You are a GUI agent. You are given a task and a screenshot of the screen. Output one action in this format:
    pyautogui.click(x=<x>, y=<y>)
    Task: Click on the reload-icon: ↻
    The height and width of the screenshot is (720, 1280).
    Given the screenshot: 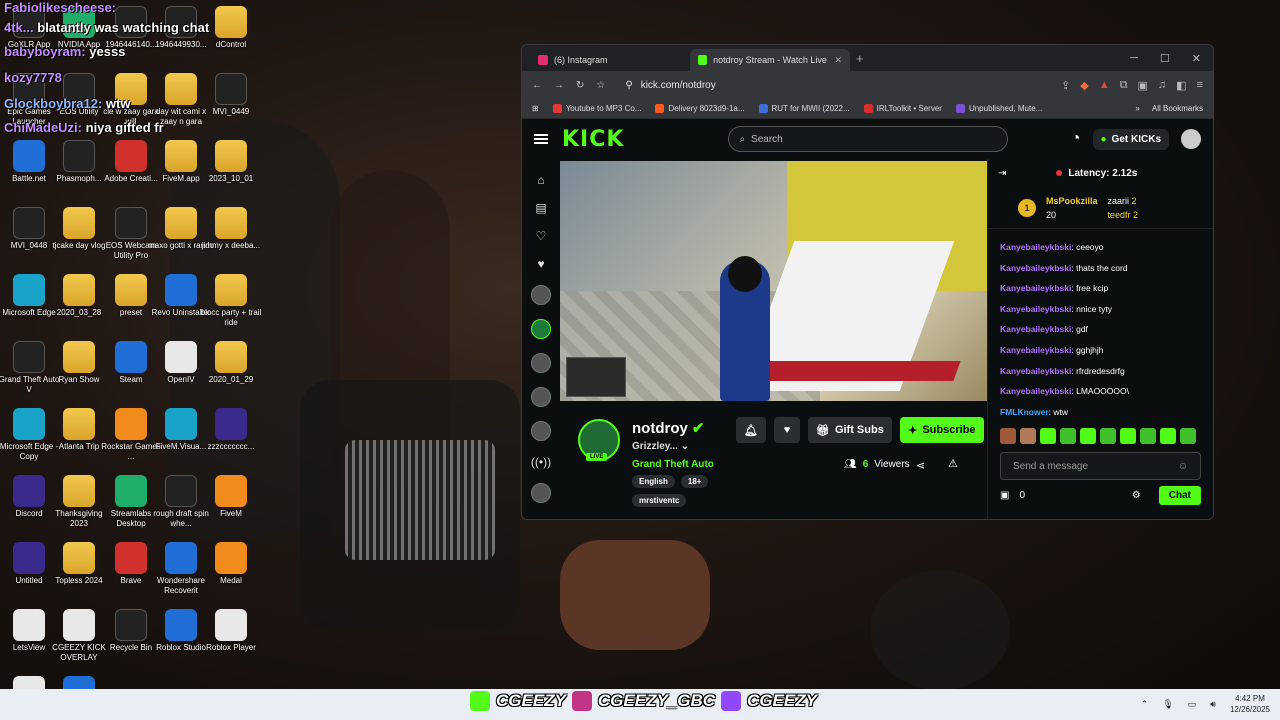 What is the action you would take?
    pyautogui.click(x=580, y=85)
    